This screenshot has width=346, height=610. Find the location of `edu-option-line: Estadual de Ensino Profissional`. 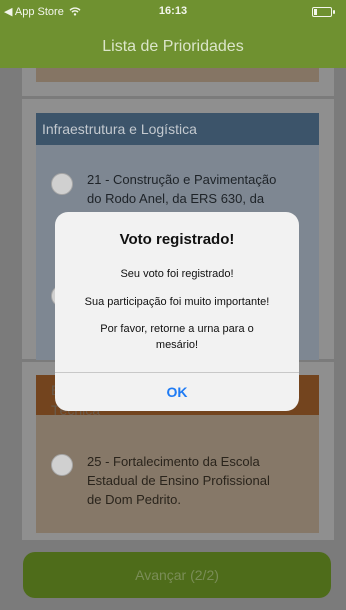

edu-option-line: Estadual de Ensino Profissional is located at coordinates (178, 480).